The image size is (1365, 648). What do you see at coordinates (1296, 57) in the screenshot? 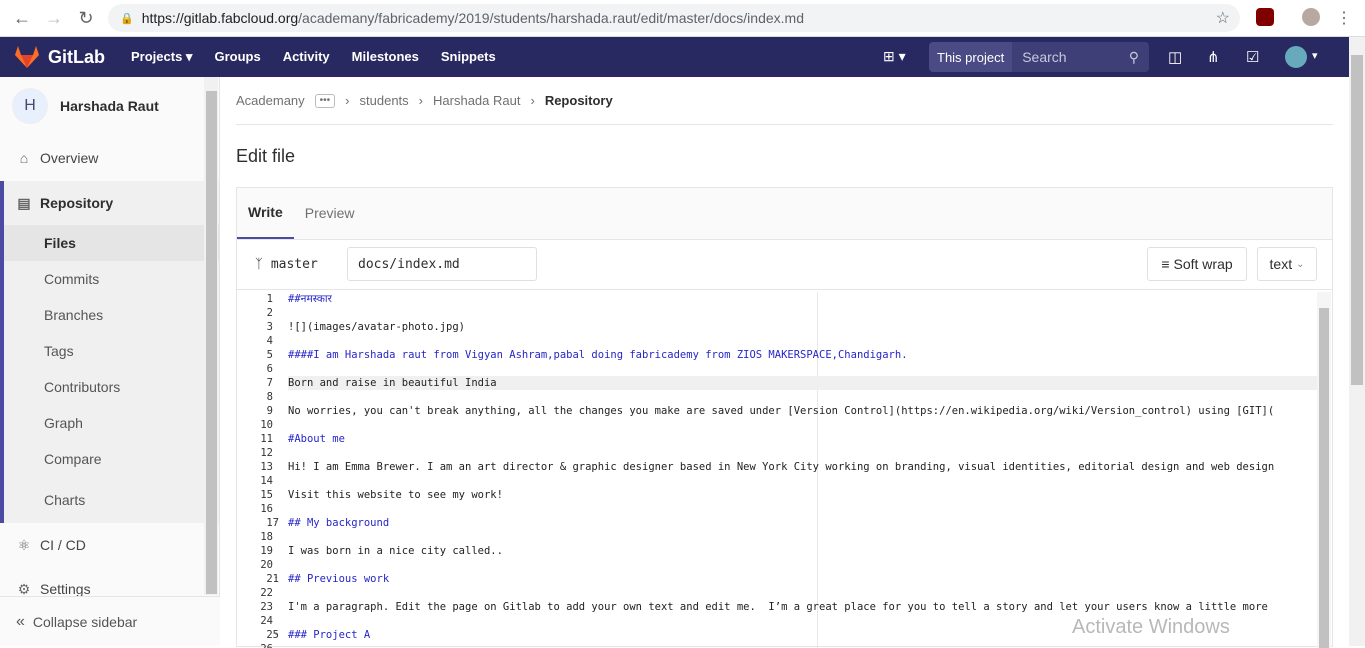
I see `user-avatar` at bounding box center [1296, 57].